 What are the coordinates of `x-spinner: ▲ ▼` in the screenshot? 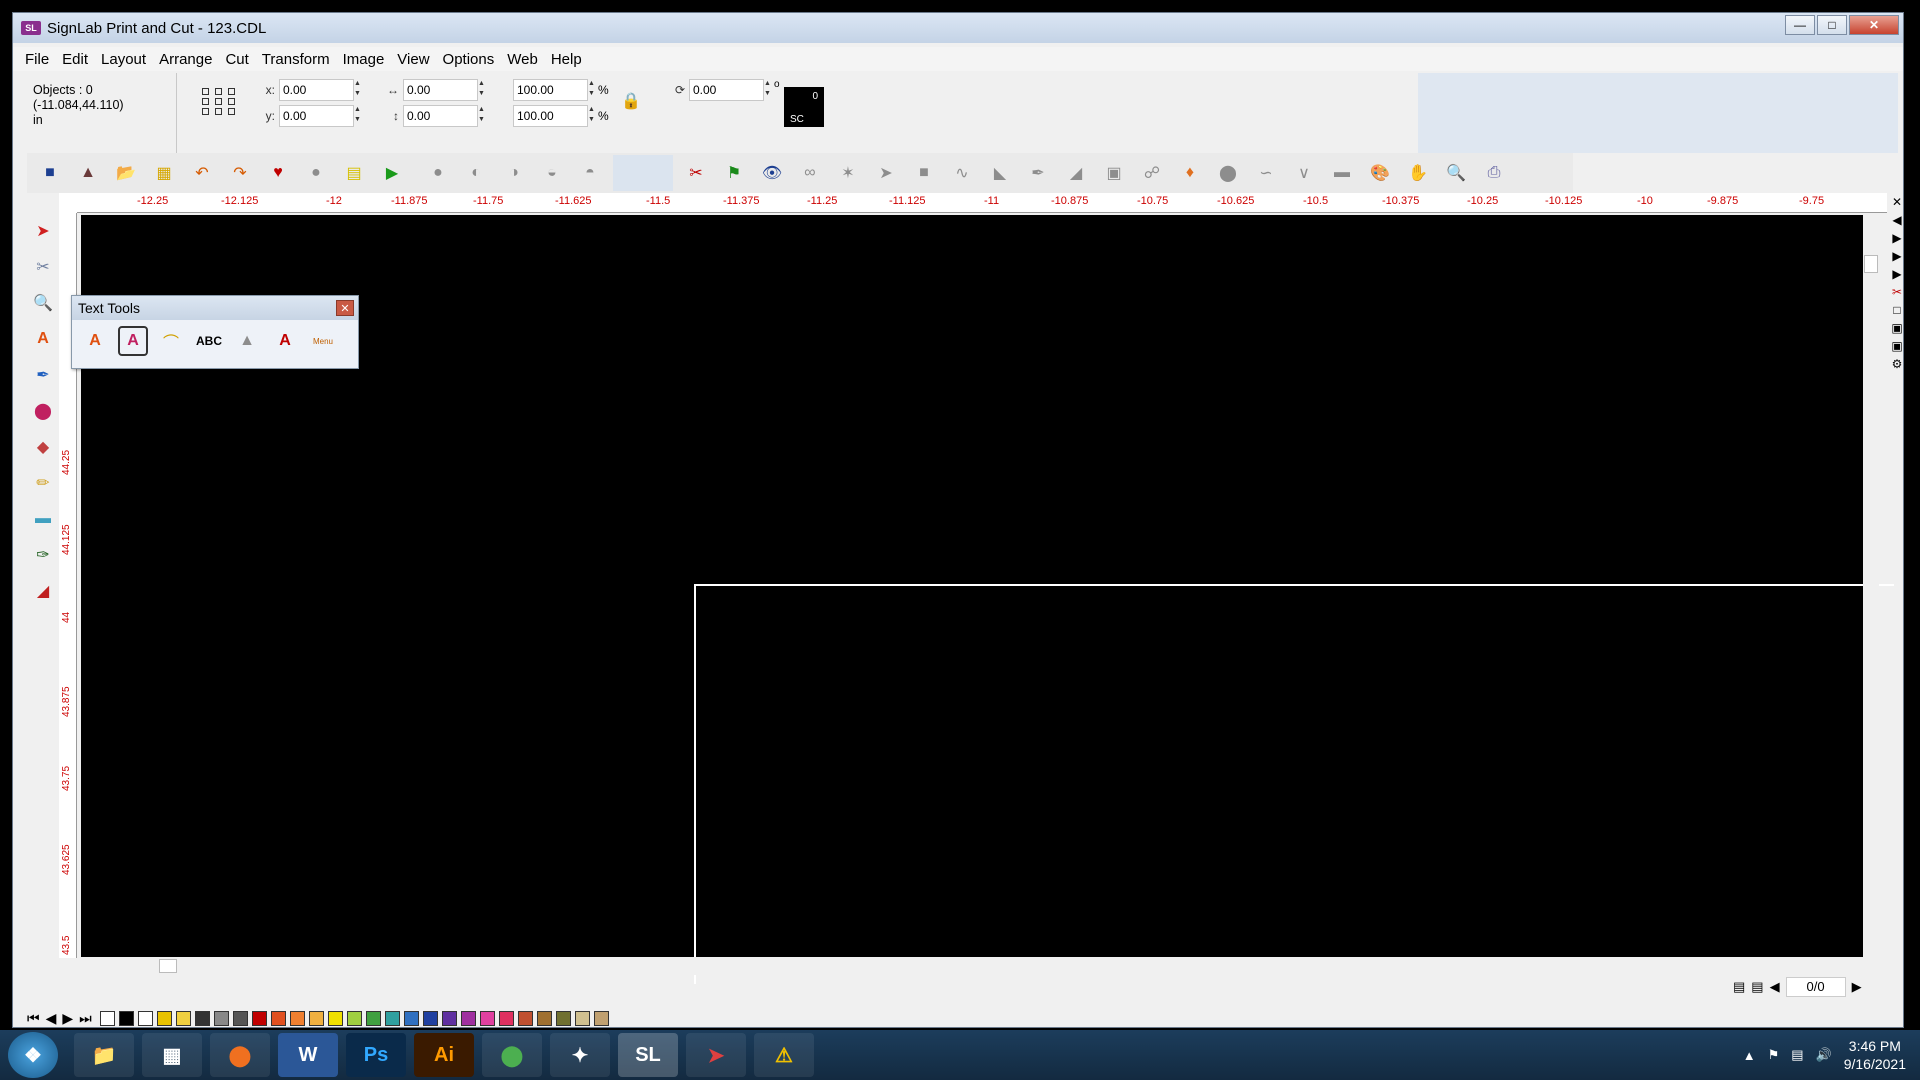 It's located at (359, 90).